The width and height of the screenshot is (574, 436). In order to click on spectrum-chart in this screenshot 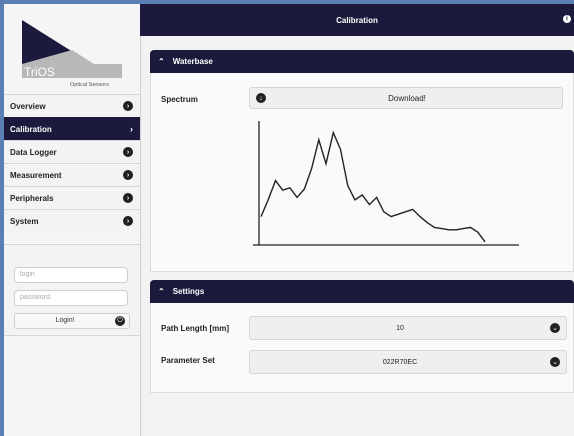, I will do `click(386, 183)`.